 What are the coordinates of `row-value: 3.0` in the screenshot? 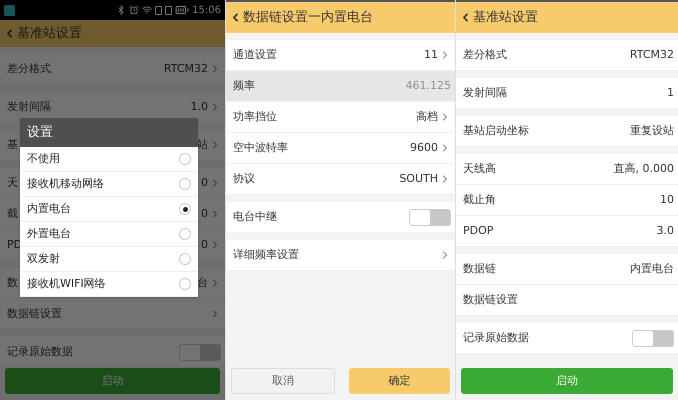 It's located at (665, 230).